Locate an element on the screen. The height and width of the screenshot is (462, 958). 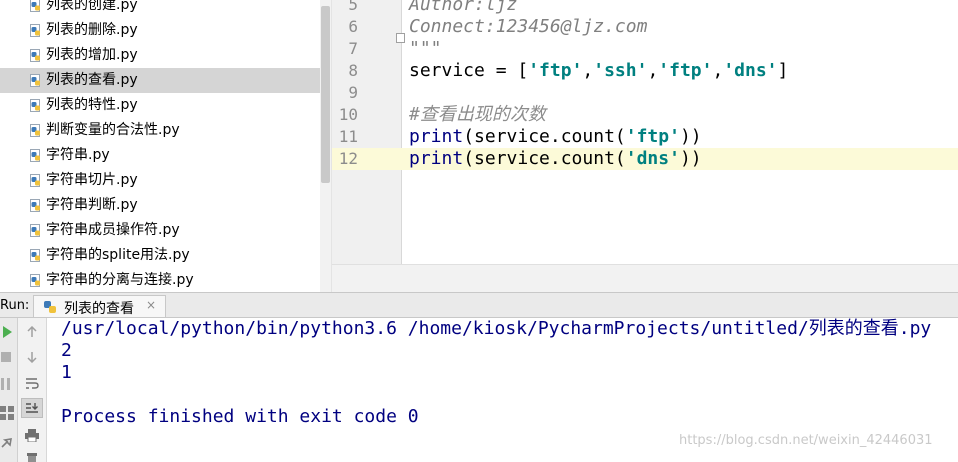
code-token: #查看出现的次数 is located at coordinates (477, 114).